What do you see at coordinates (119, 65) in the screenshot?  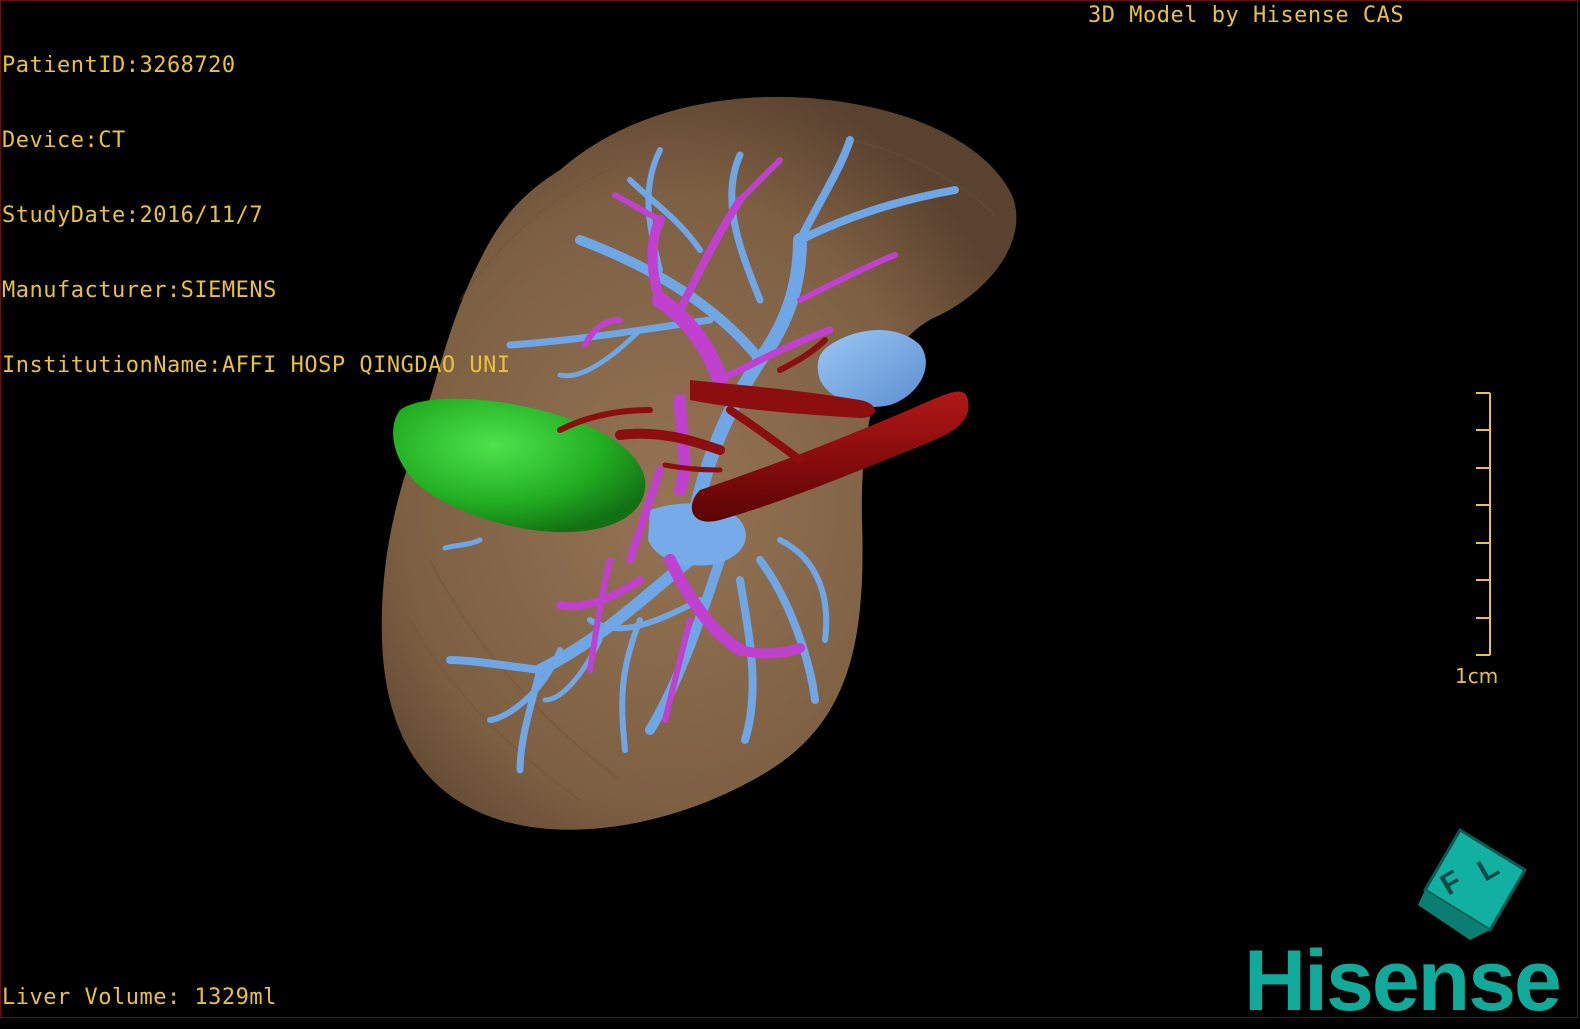 I see `patient-id-label: PatientID:3268720` at bounding box center [119, 65].